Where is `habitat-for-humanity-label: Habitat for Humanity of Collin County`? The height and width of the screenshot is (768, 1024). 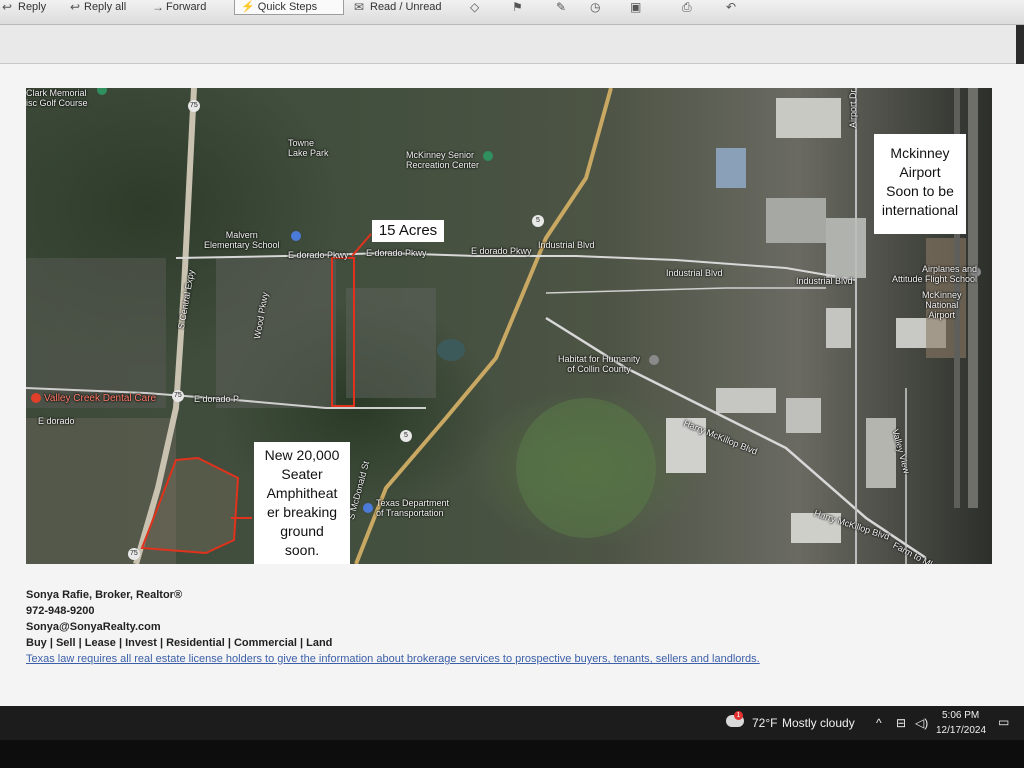 habitat-for-humanity-label: Habitat for Humanity of Collin County is located at coordinates (599, 364).